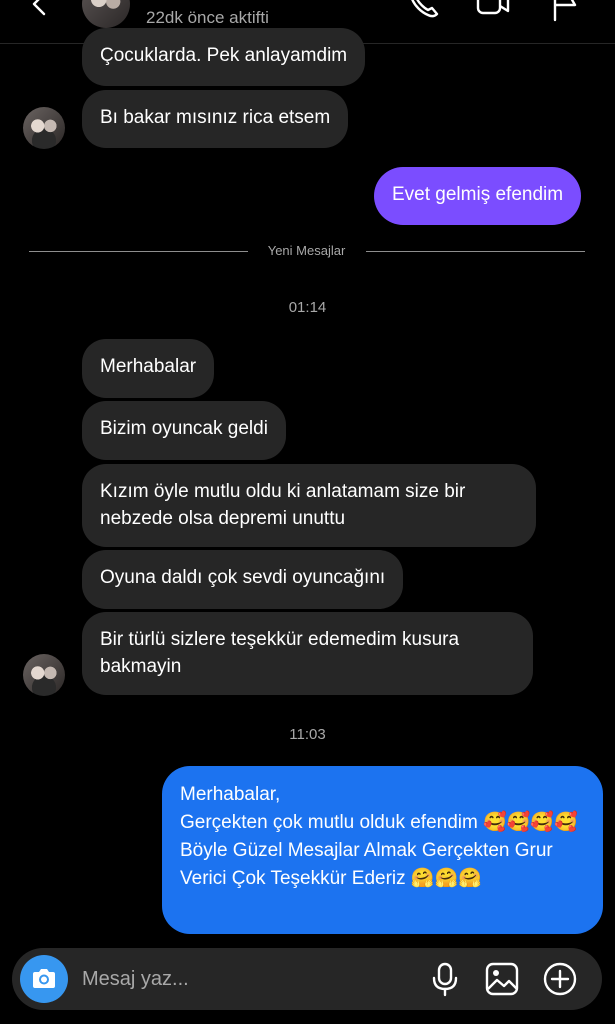 This screenshot has width=615, height=1024. I want to click on incoming-message: Çocuklarda. Pek anlayamdim, so click(224, 57).